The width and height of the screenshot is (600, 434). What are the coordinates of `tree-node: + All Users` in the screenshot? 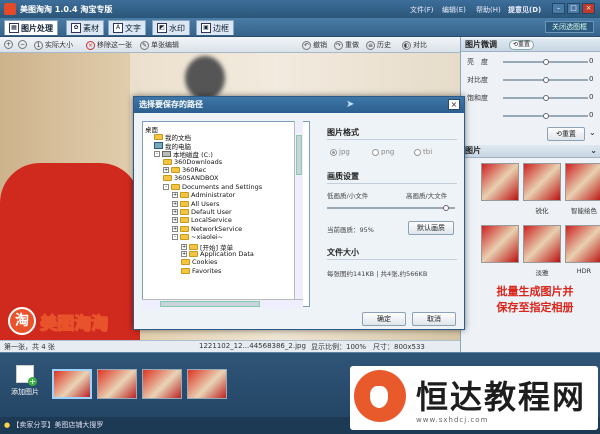 It's located at (195, 204).